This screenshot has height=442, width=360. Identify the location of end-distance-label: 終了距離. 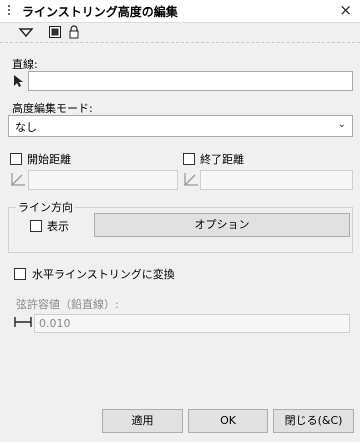
(222, 159).